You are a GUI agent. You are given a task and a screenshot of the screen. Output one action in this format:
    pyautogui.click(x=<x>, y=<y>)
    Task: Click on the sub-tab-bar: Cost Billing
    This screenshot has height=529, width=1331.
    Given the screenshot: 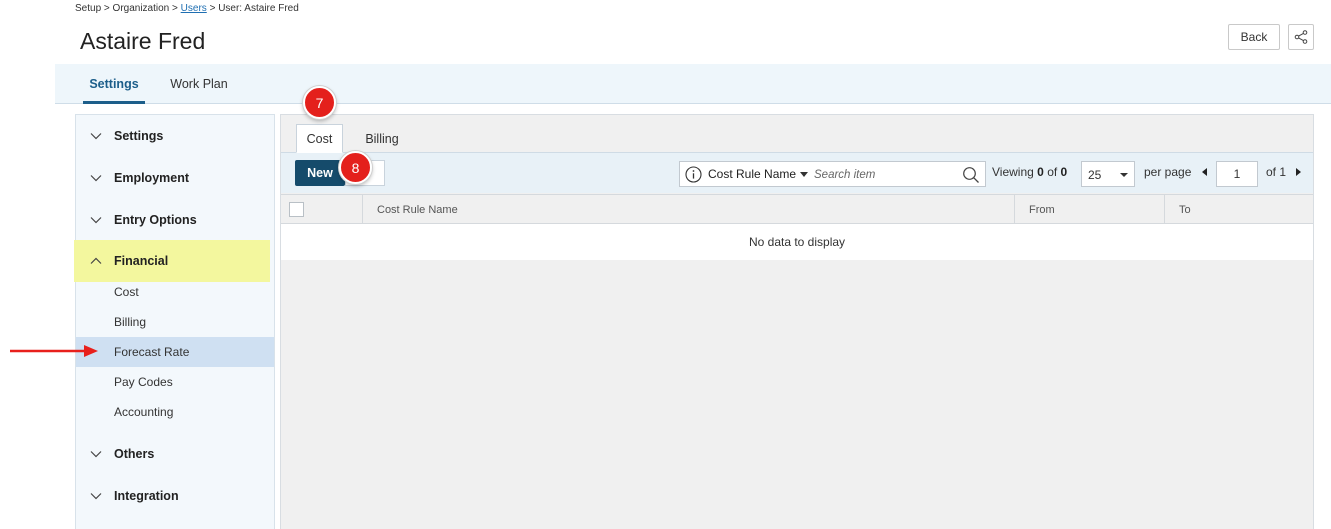 What is the action you would take?
    pyautogui.click(x=797, y=134)
    